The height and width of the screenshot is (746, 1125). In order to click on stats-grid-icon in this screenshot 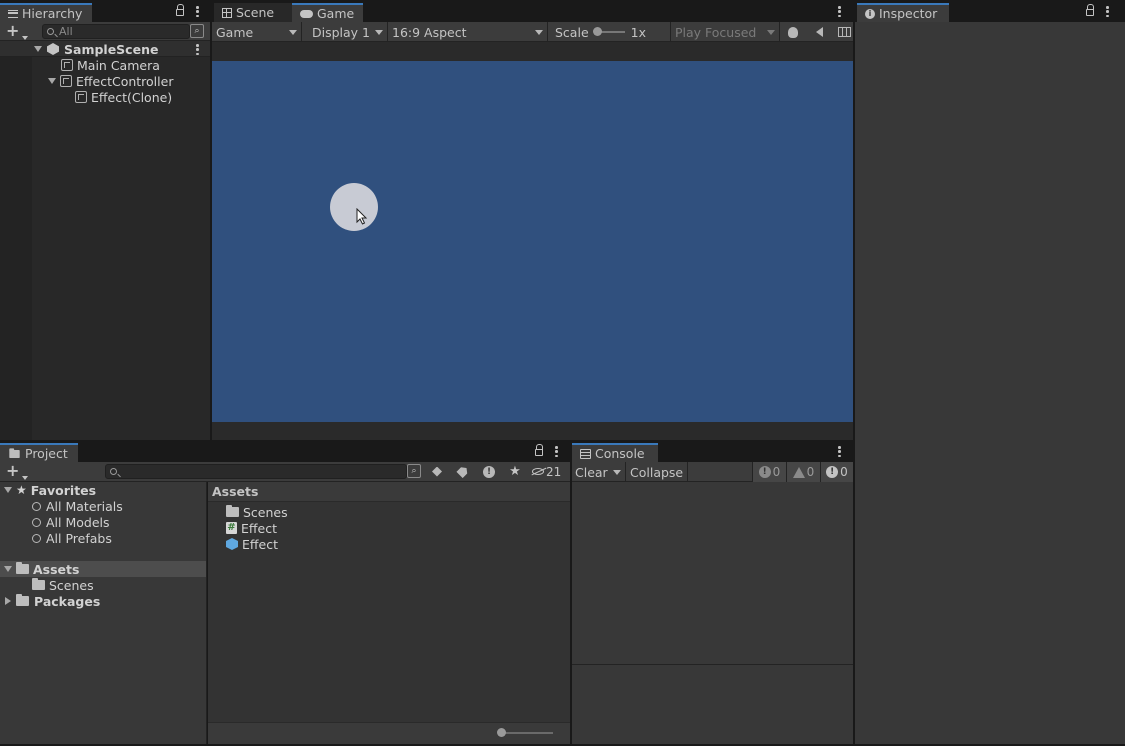, I will do `click(844, 32)`.